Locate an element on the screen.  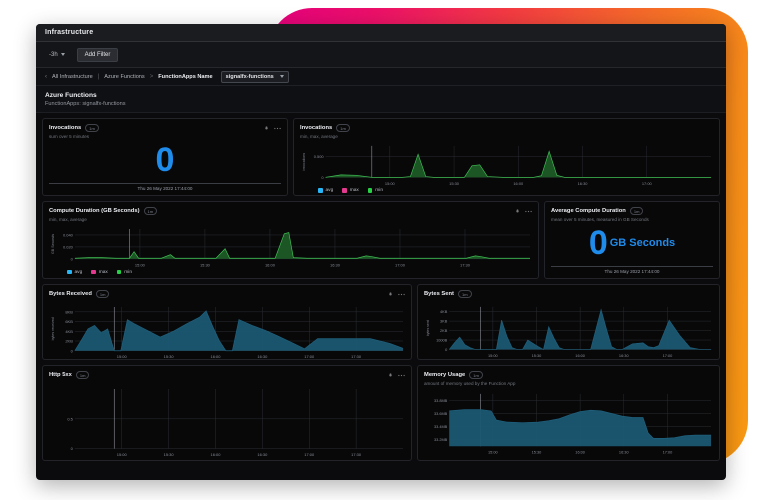
window-titlebar: Infrastructure is located at coordinates (381, 33).